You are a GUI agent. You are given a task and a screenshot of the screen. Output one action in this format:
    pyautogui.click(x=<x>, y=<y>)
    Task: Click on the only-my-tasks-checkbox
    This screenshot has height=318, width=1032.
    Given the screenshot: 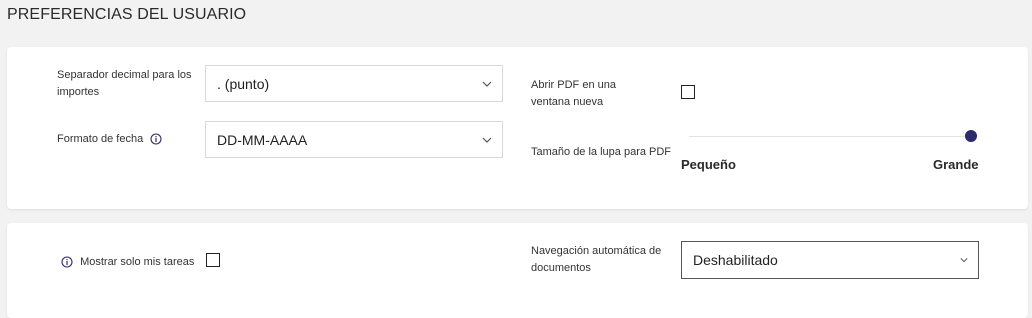 What is the action you would take?
    pyautogui.click(x=213, y=260)
    